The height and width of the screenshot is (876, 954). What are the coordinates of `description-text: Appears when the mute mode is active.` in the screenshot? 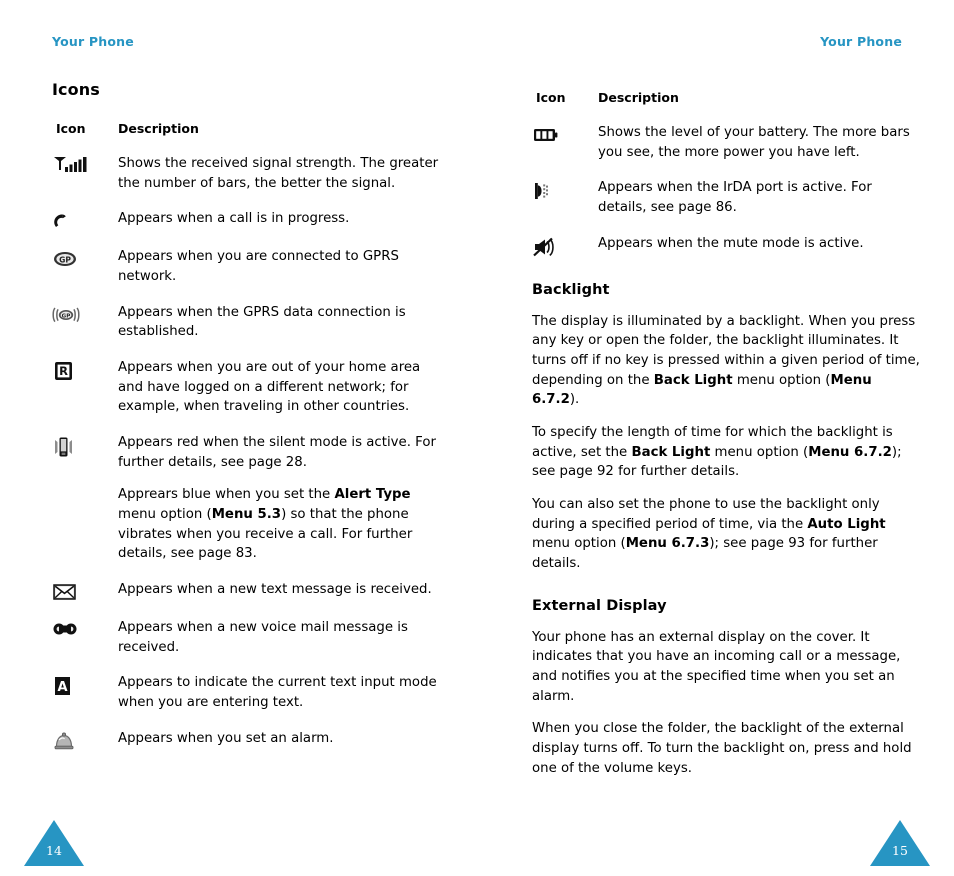 It's located at (731, 243).